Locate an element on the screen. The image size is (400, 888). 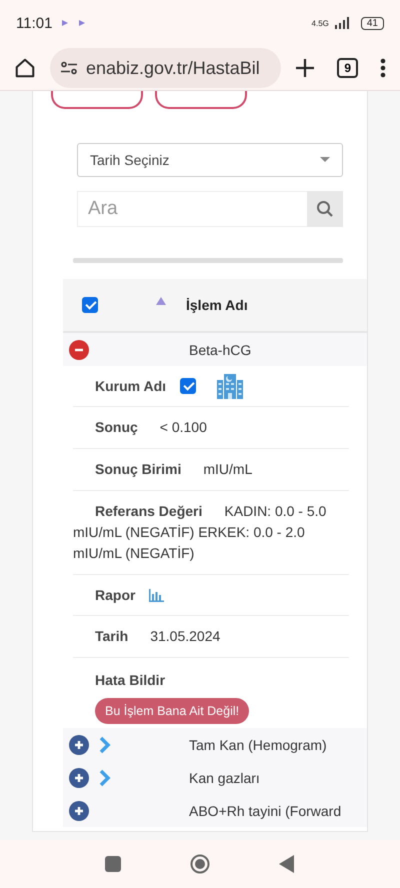
field-text: Sonuç Birimi mIU/mL is located at coordinates (173, 469).